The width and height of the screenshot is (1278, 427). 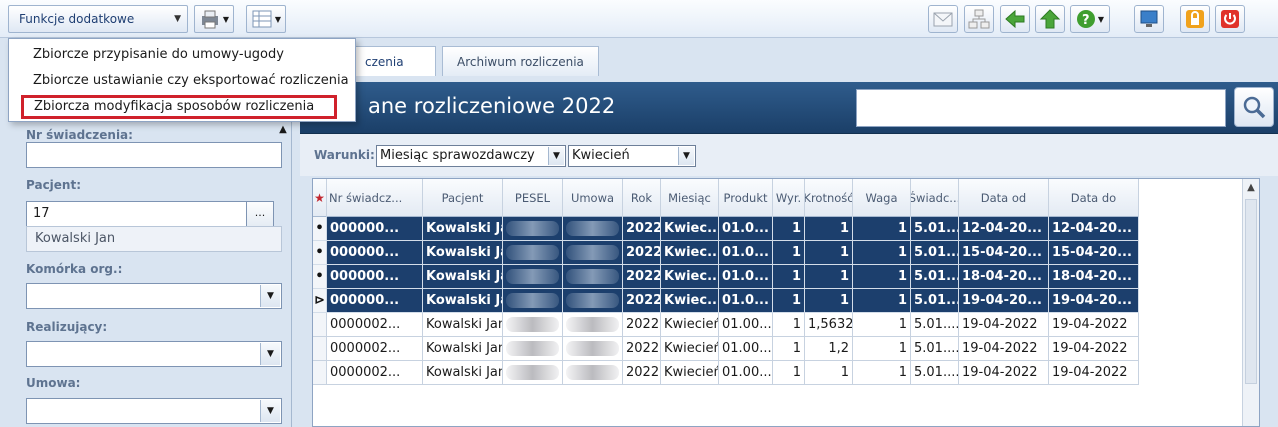 What do you see at coordinates (77, 19) in the screenshot?
I see `additional-functions-label: Funkcje dodatkowe` at bounding box center [77, 19].